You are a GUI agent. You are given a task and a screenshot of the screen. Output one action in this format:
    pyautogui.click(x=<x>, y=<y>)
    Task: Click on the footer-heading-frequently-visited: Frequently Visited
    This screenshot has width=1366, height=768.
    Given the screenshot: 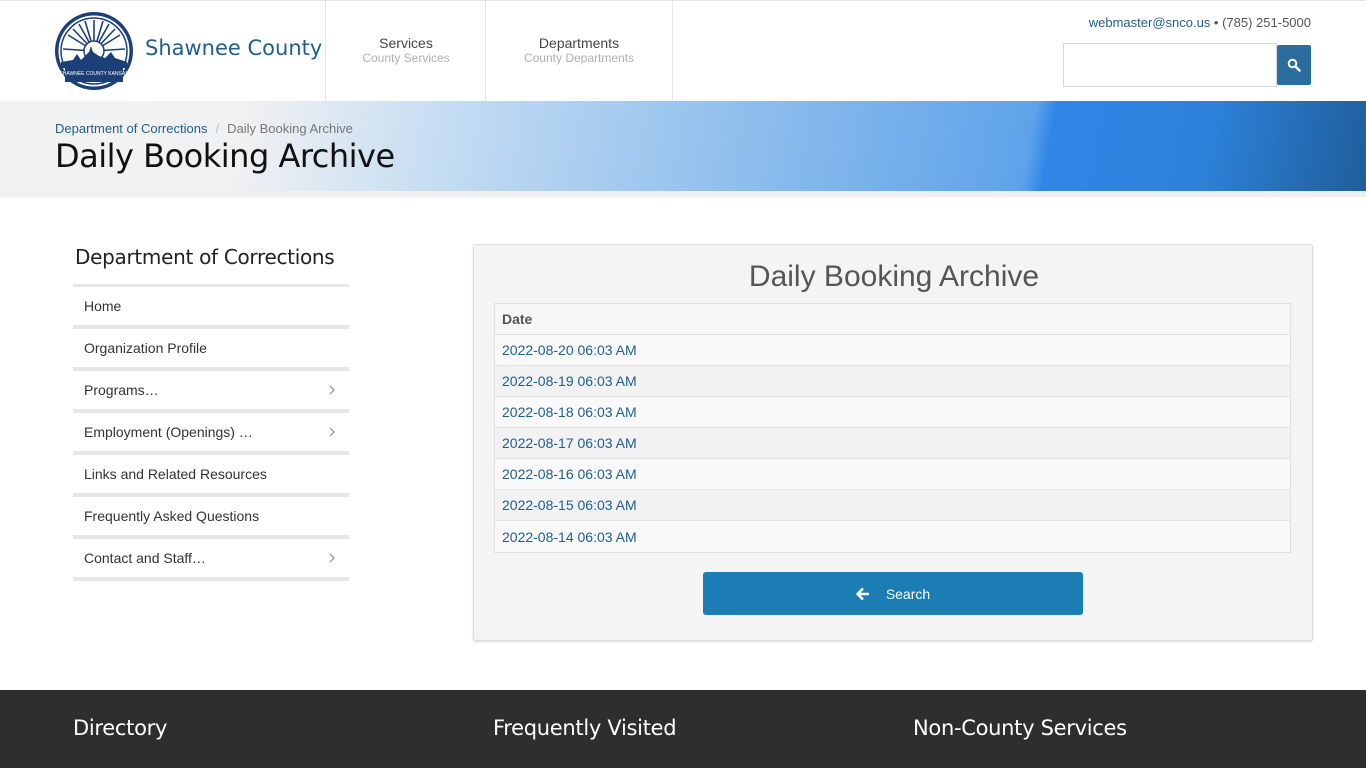 What is the action you would take?
    pyautogui.click(x=585, y=728)
    